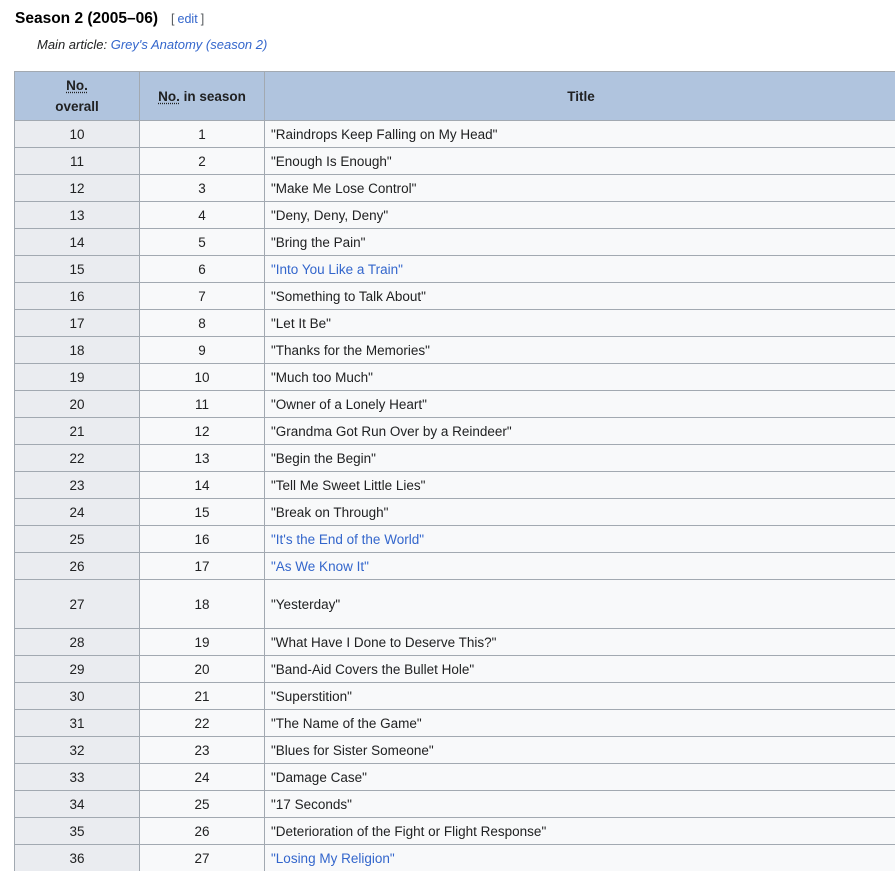 Image resolution: width=895 pixels, height=871 pixels. What do you see at coordinates (202, 404) in the screenshot?
I see `episode-number-in-season: 11` at bounding box center [202, 404].